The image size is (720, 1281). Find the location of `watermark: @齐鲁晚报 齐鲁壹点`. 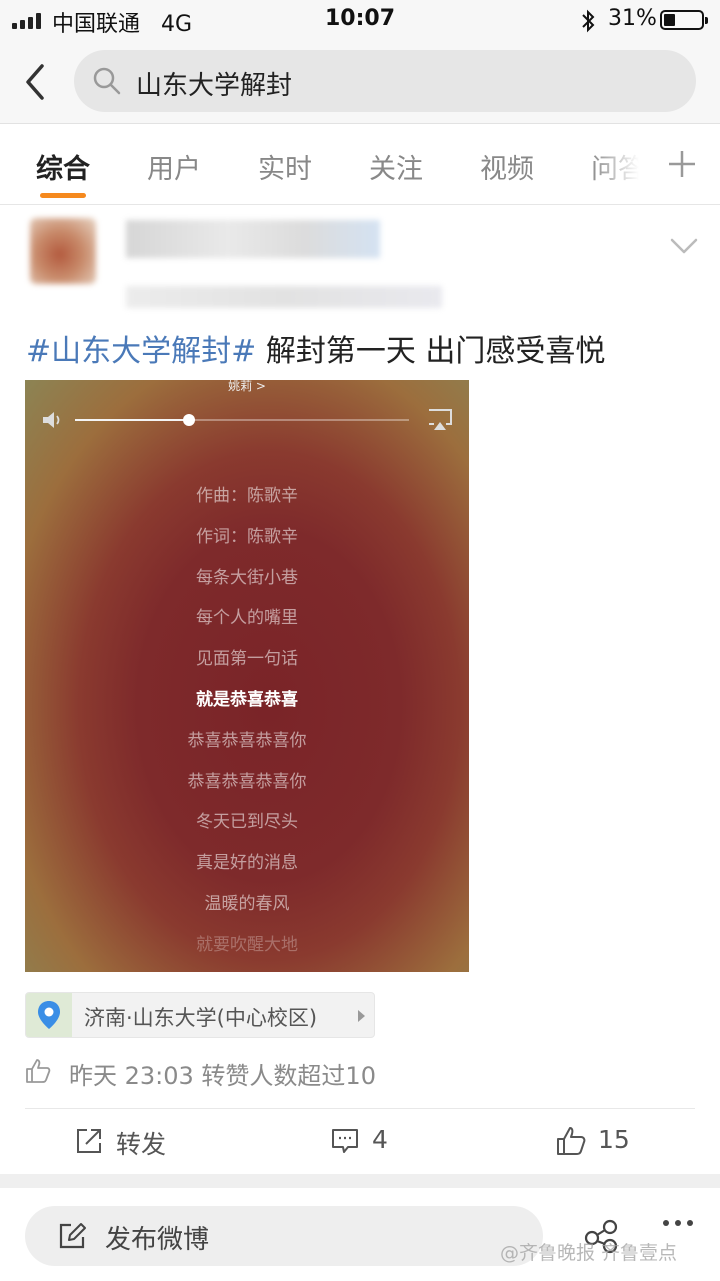

watermark: @齐鲁晚报 齐鲁壹点 is located at coordinates (589, 1253).